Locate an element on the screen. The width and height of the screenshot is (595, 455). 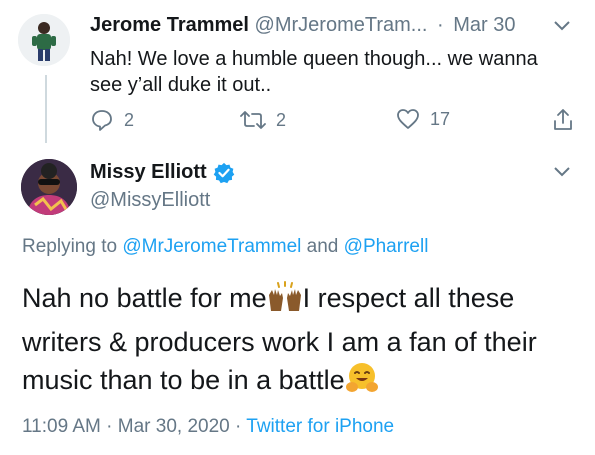
hugging-face-emoji is located at coordinates (362, 383).